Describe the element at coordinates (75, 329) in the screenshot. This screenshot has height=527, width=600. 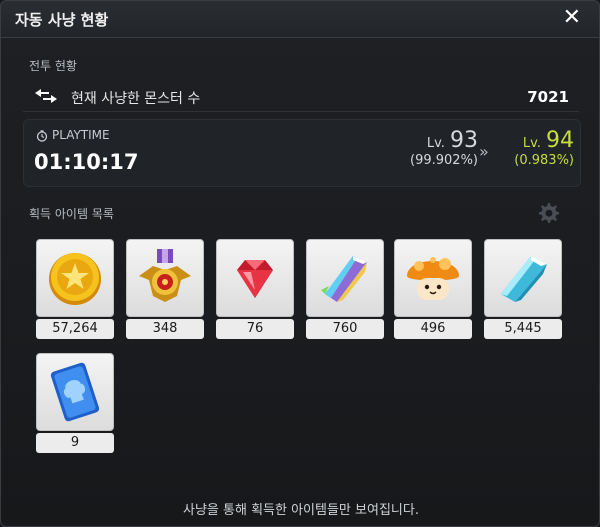
I see `item-count: 57,264` at that location.